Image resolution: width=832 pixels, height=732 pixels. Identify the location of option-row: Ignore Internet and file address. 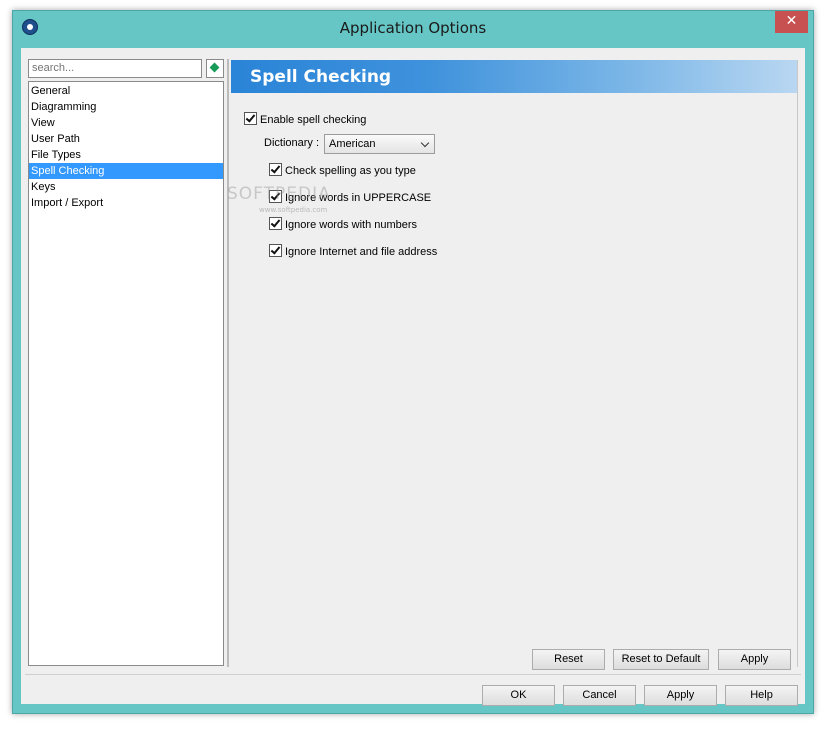
(353, 251).